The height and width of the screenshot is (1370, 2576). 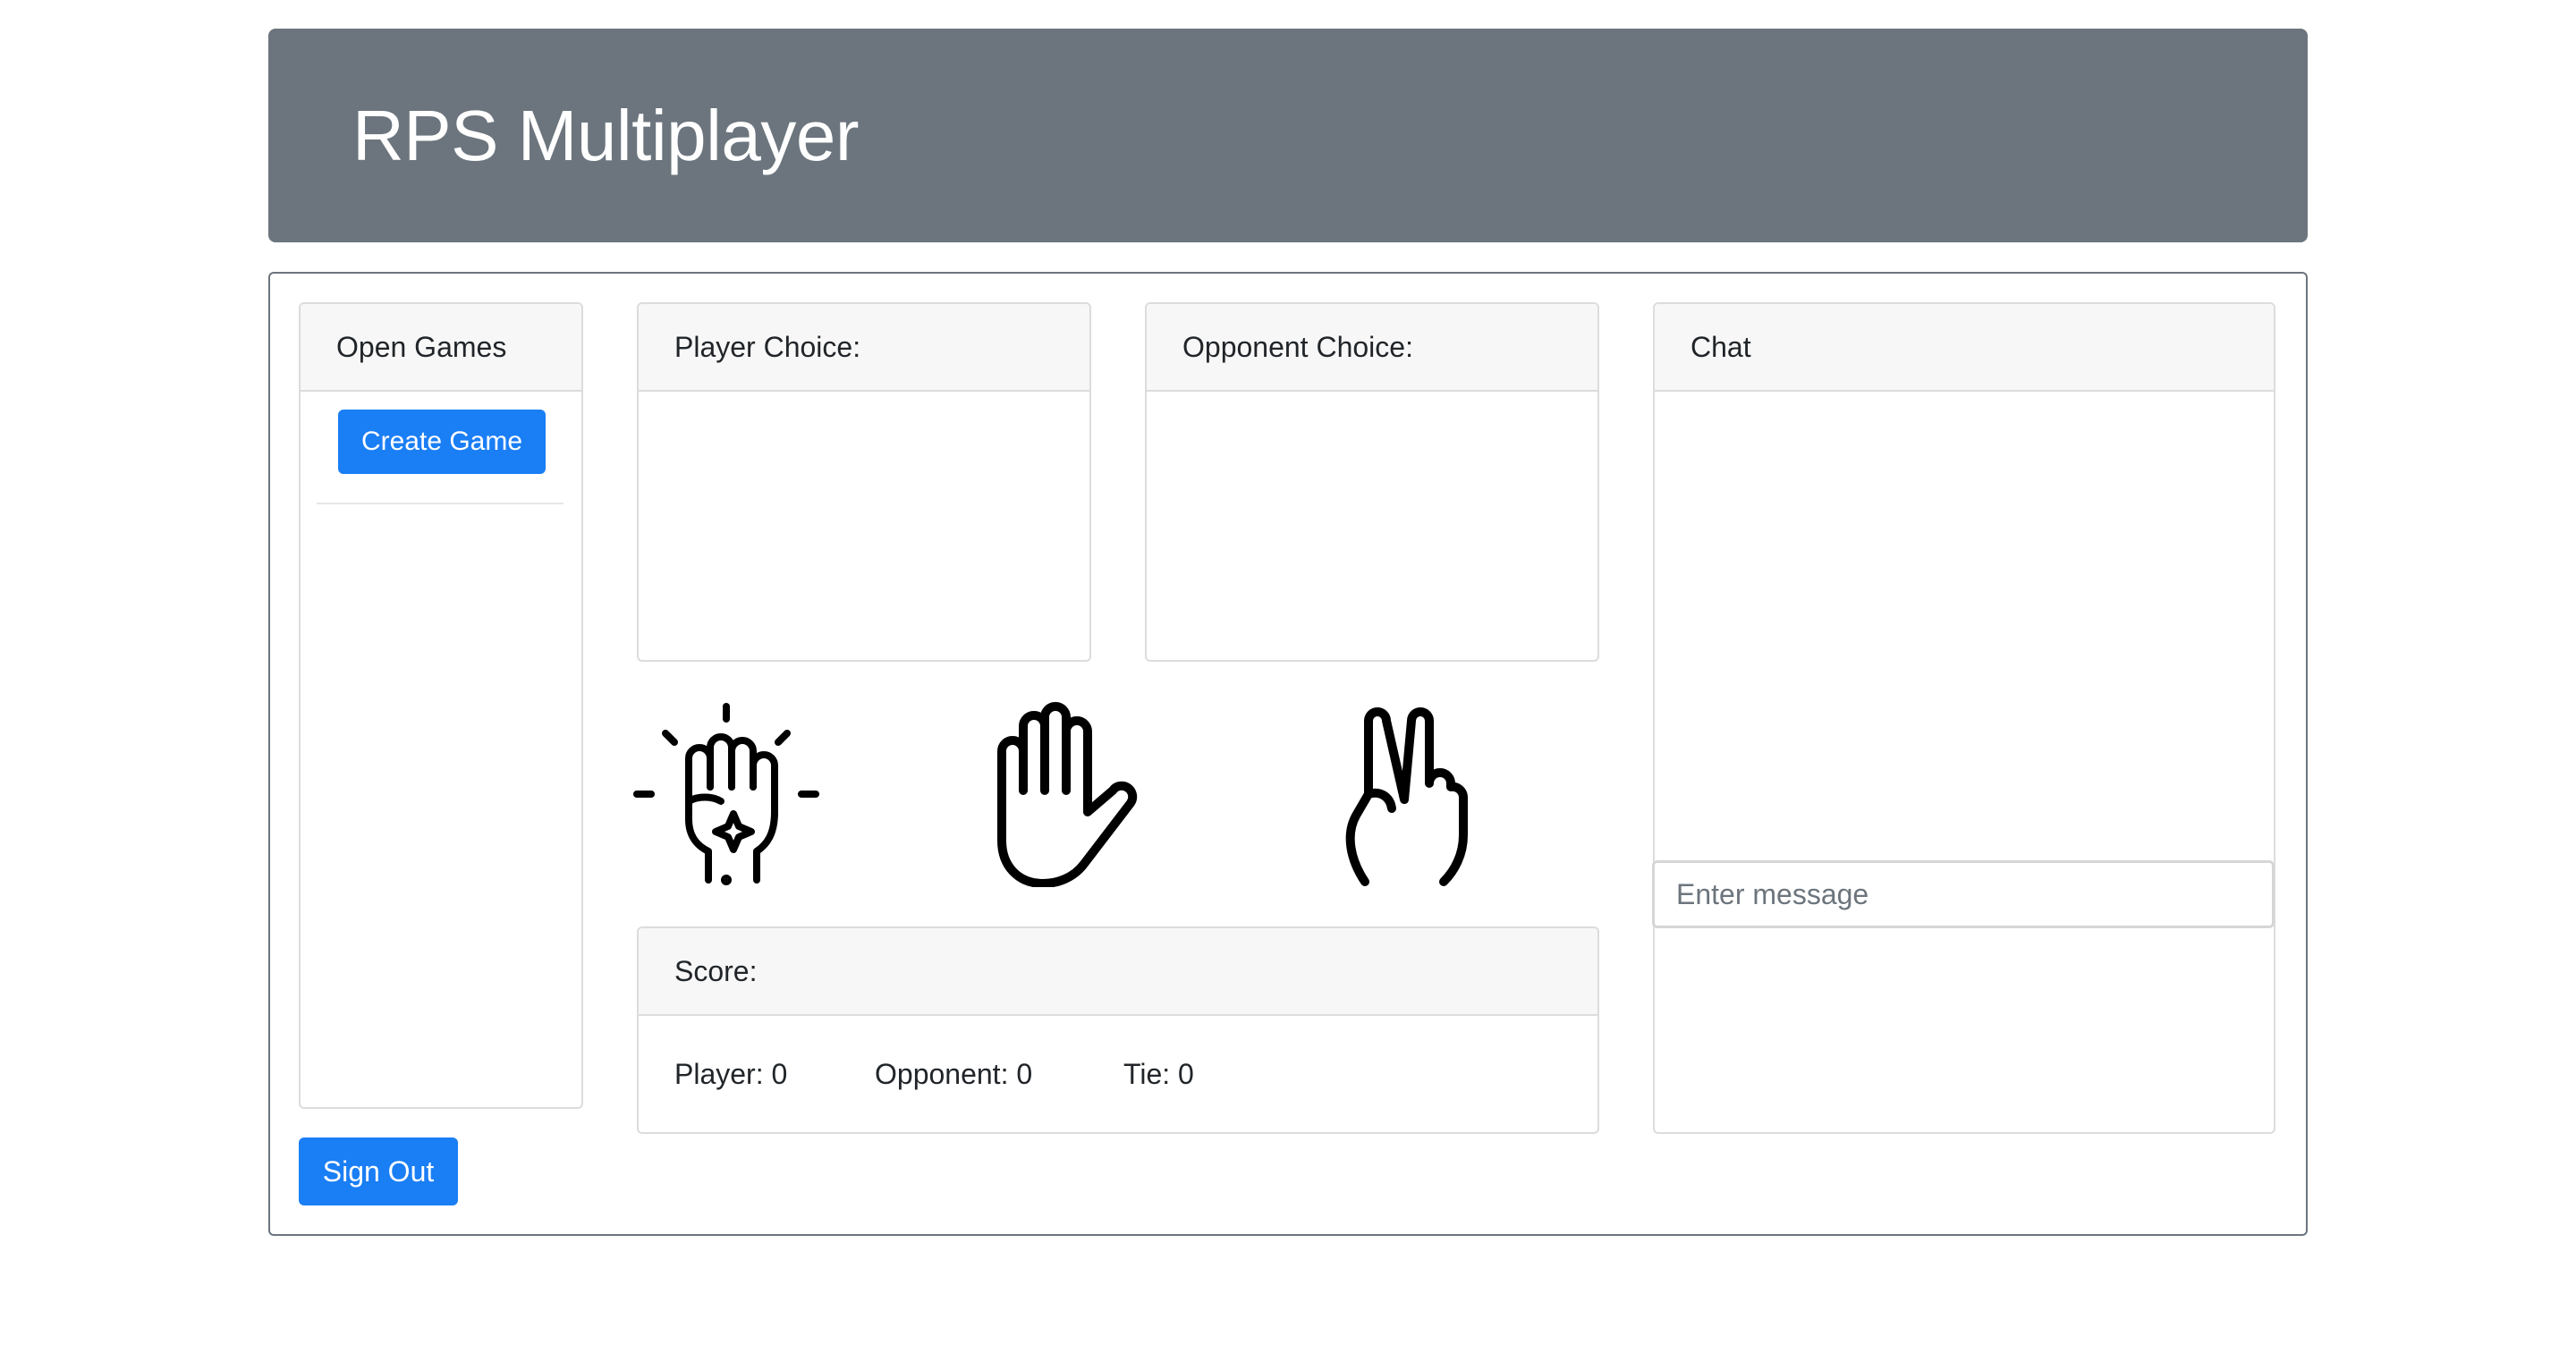 I want to click on score-title: Score:, so click(x=716, y=971).